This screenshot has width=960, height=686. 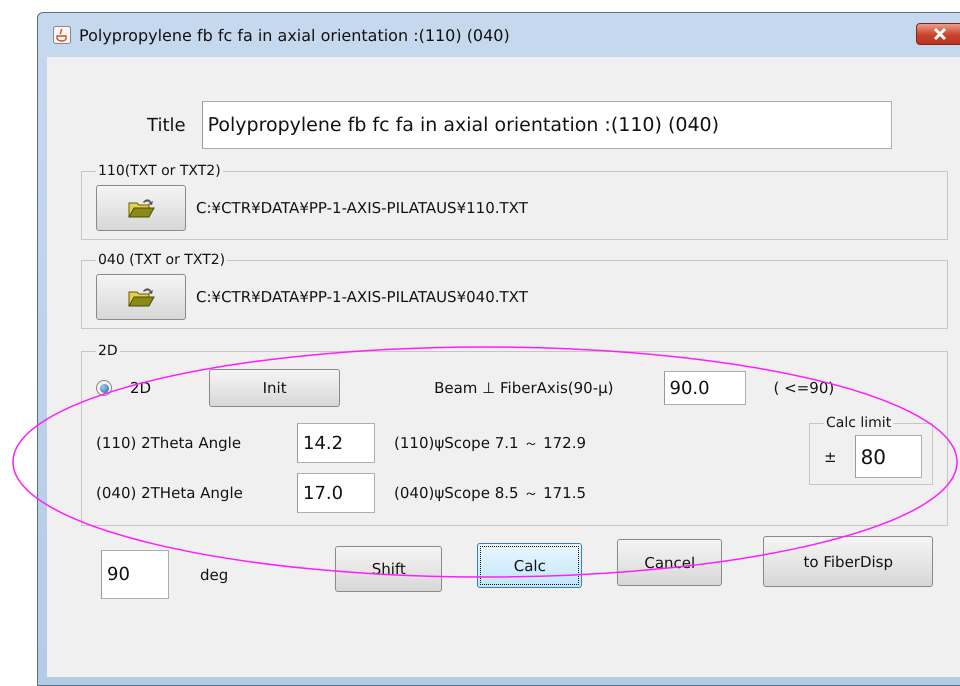 I want to click on close-button, so click(x=938, y=34).